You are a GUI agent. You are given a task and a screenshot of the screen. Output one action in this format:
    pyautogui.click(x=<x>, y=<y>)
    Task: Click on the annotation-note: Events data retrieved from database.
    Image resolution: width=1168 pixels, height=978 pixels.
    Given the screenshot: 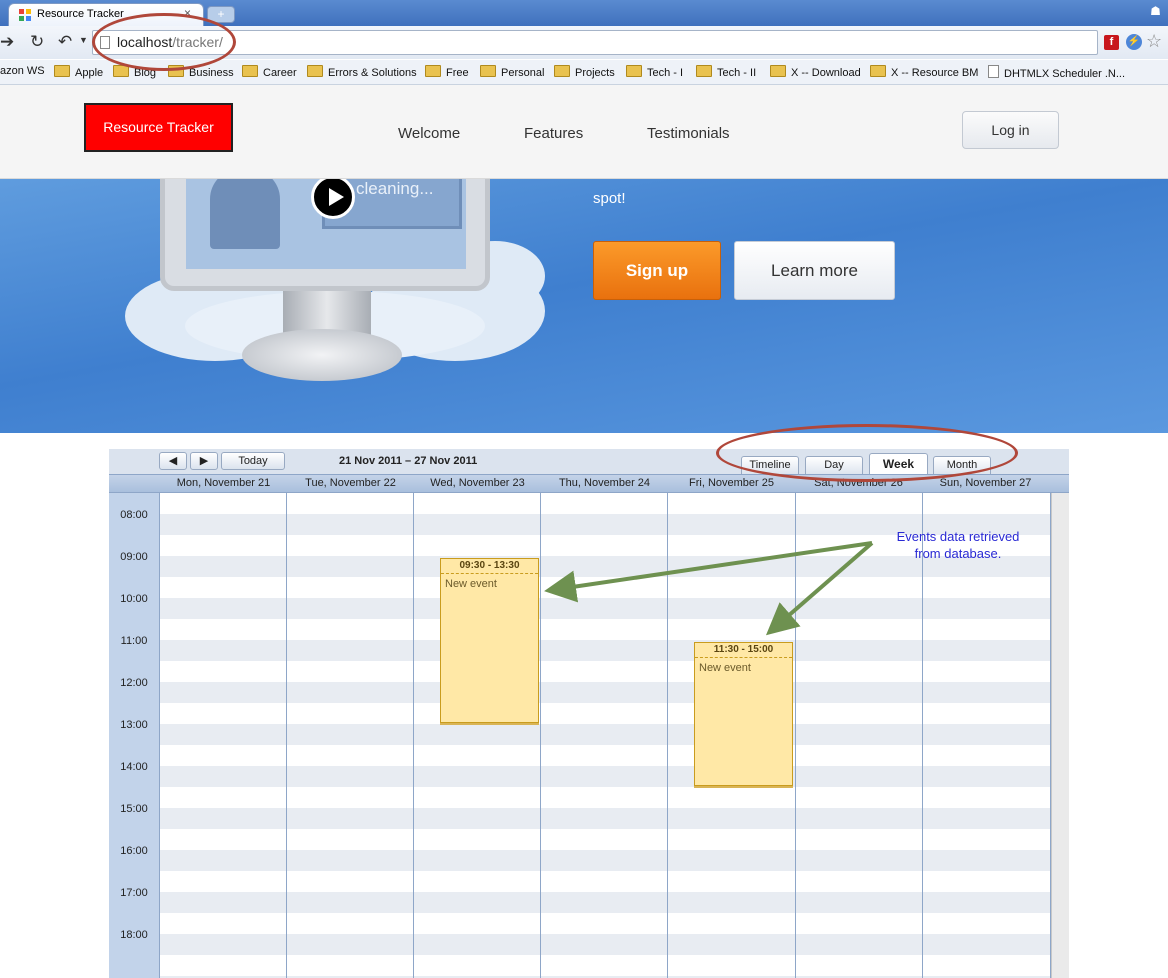 What is the action you would take?
    pyautogui.click(x=958, y=545)
    